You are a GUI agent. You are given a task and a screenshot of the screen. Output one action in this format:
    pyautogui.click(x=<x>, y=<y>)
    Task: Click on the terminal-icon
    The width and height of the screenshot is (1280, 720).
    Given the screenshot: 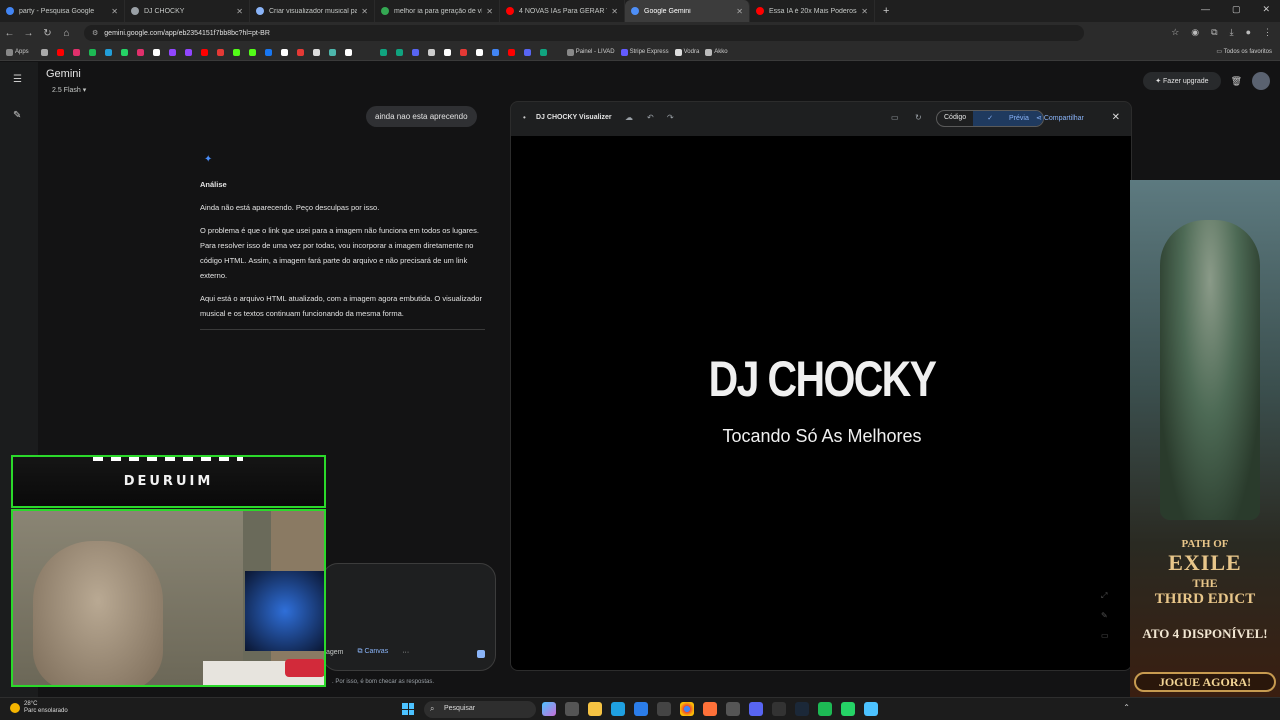 What is the action you would take?
    pyautogui.click(x=664, y=709)
    